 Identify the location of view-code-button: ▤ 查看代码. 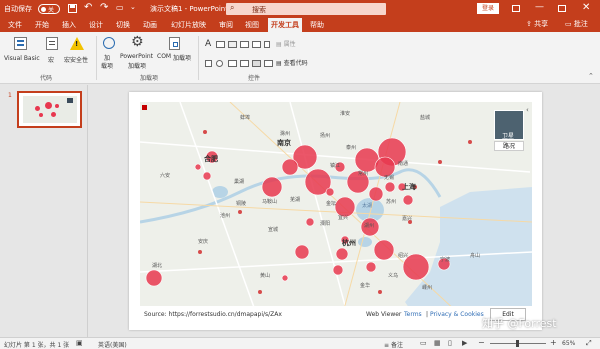
(292, 62).